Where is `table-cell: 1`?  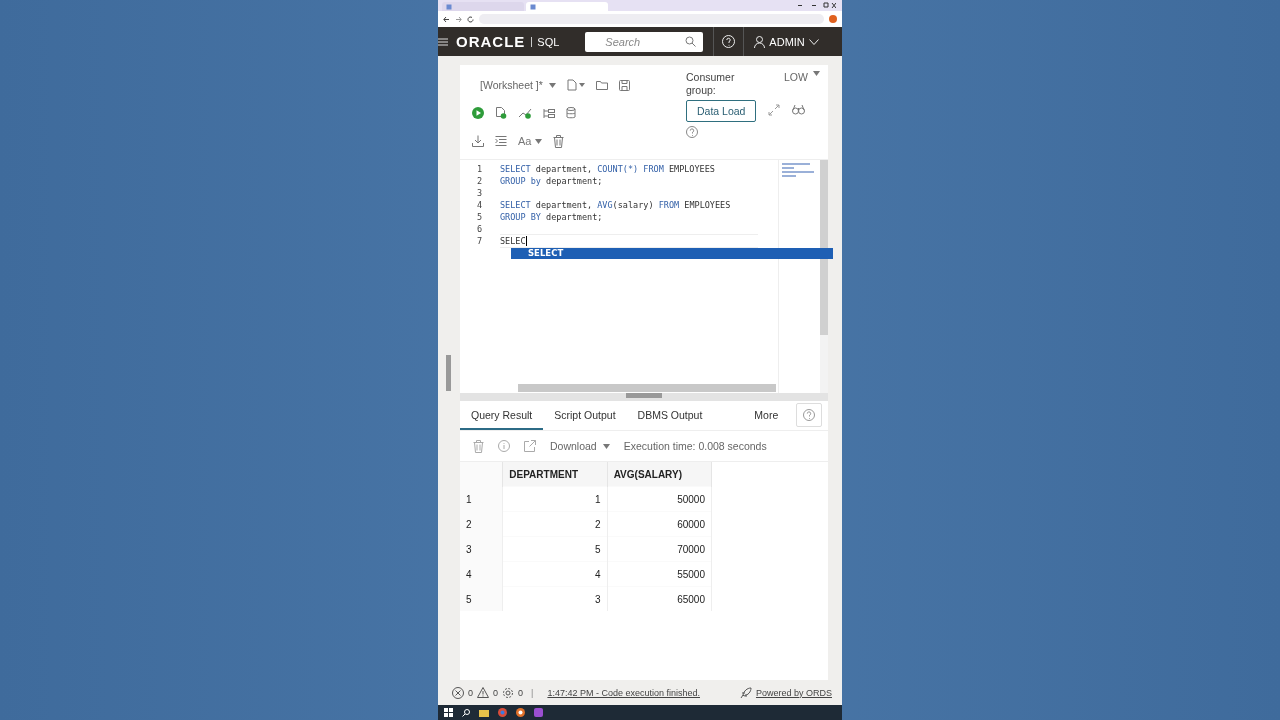
table-cell: 1 is located at coordinates (555, 499).